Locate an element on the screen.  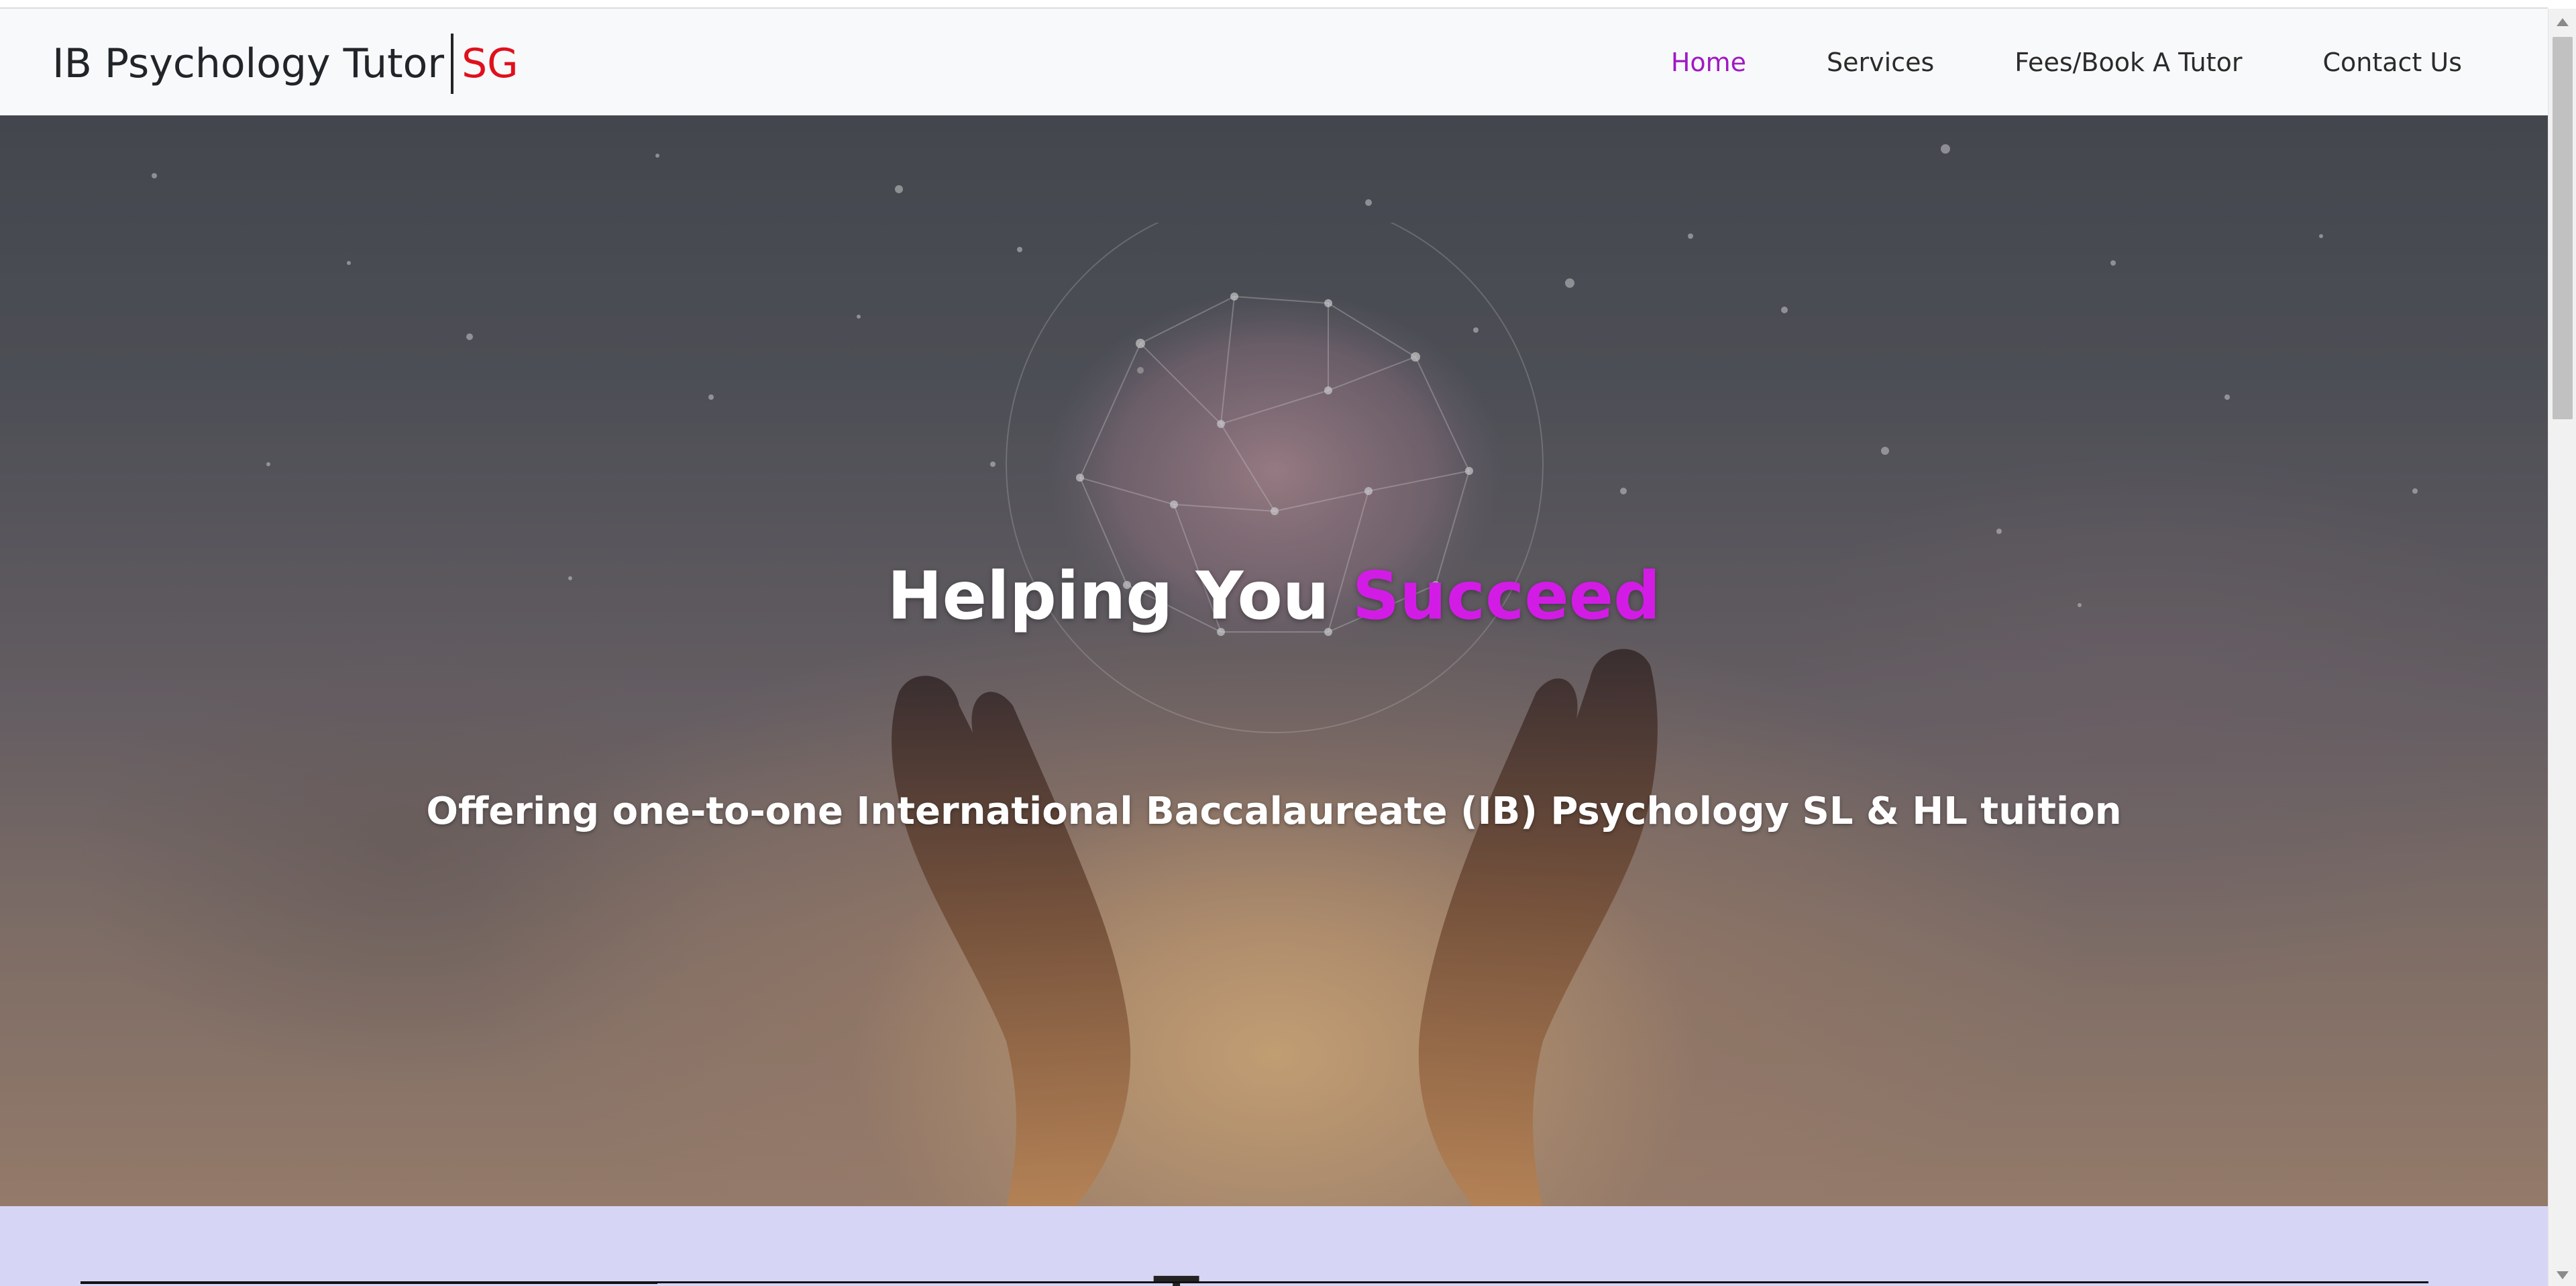
section-underline-right is located at coordinates (1542, 1282).